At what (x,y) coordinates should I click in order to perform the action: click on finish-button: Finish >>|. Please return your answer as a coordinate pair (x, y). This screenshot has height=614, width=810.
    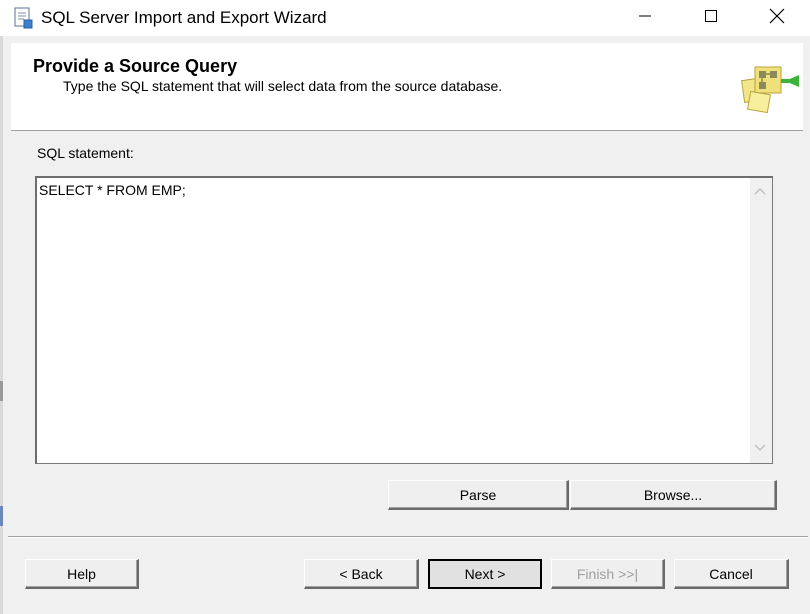
    Looking at the image, I should click on (608, 574).